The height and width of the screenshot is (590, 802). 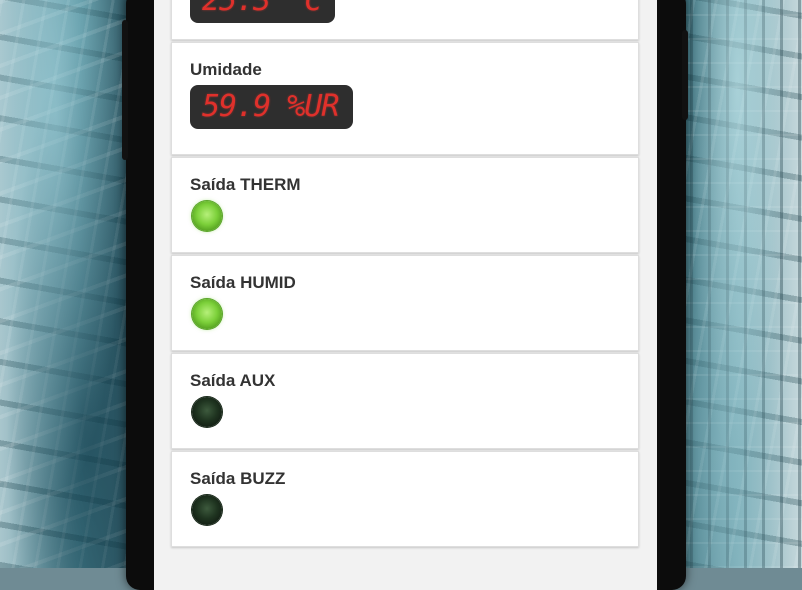 I want to click on output-aux-label: Saída AUX, so click(x=233, y=380).